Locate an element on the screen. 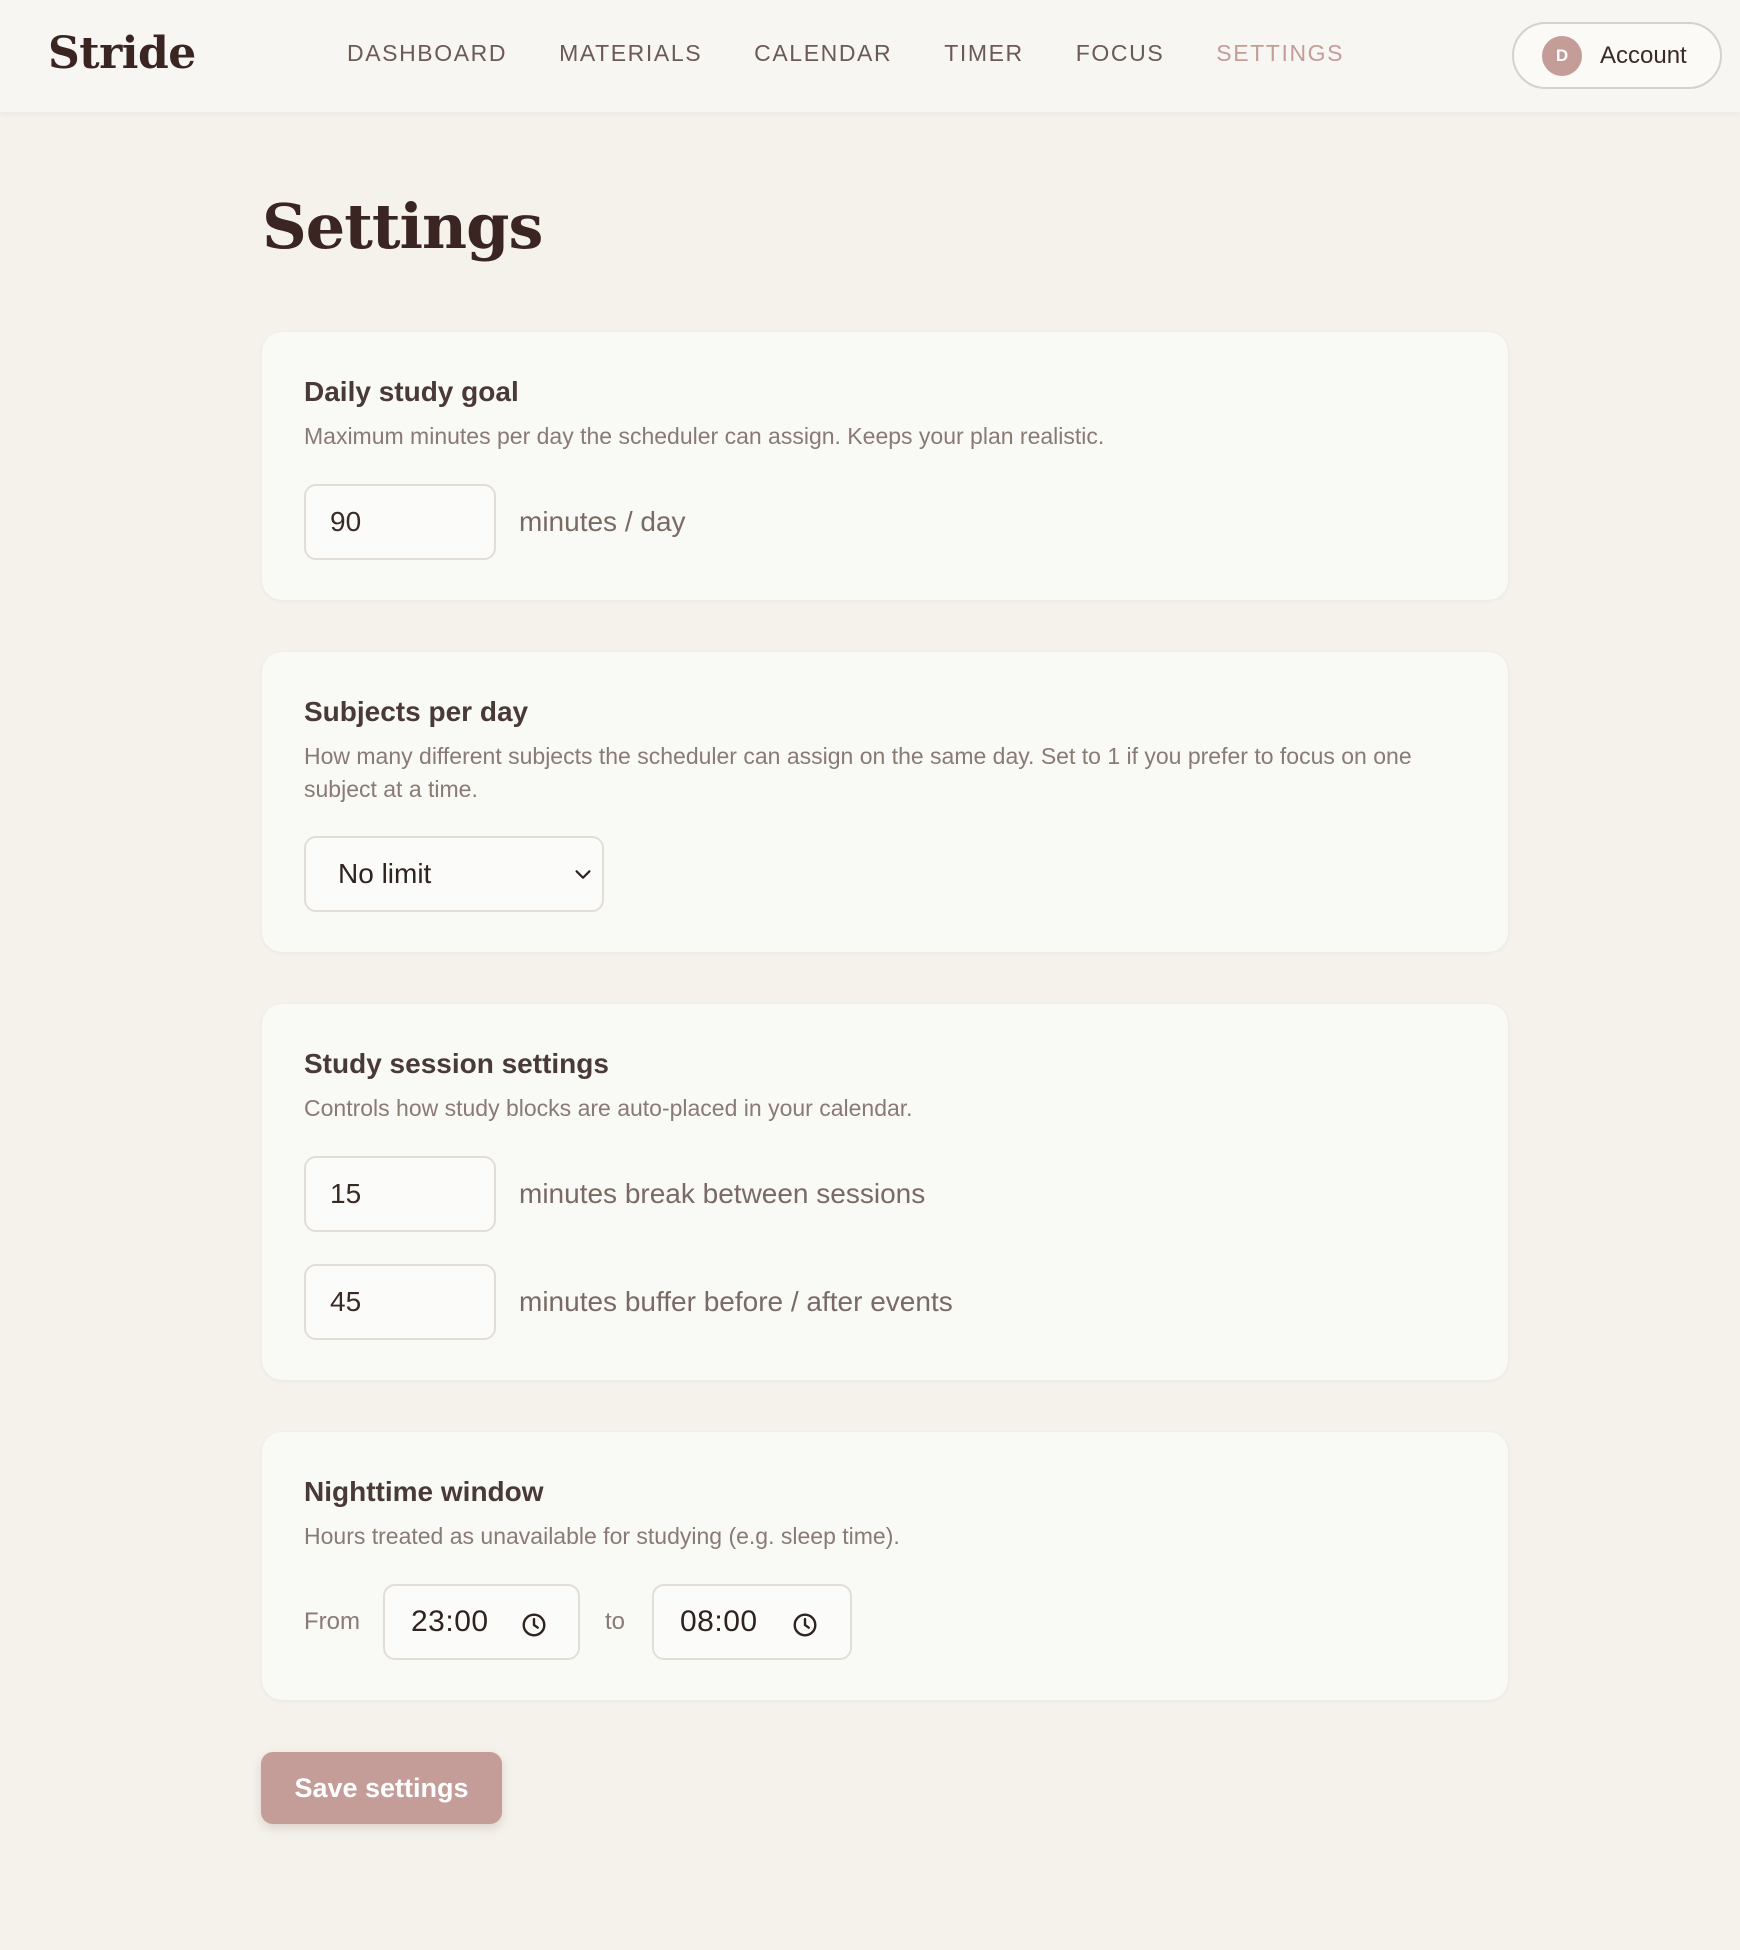 The image size is (1740, 1950). from-time-input: 23:00 is located at coordinates (481, 1622).